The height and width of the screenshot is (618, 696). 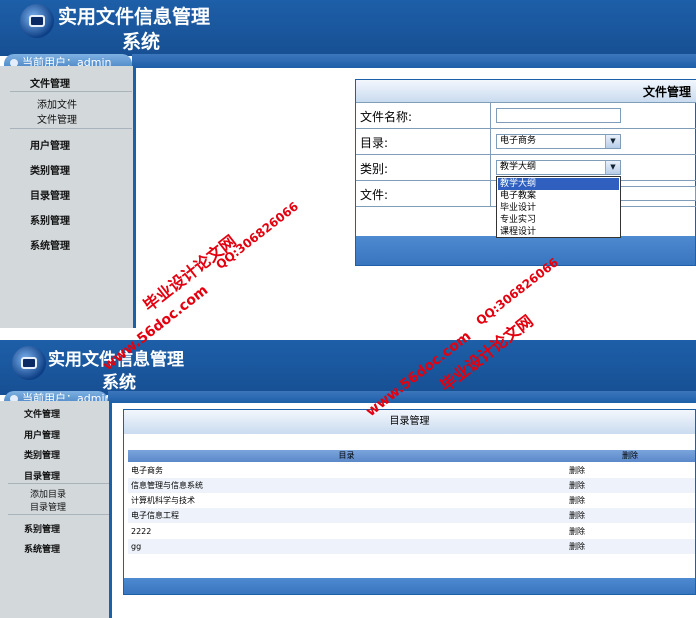 I want to click on nav-directory-list: 目录管理, so click(x=48, y=506).